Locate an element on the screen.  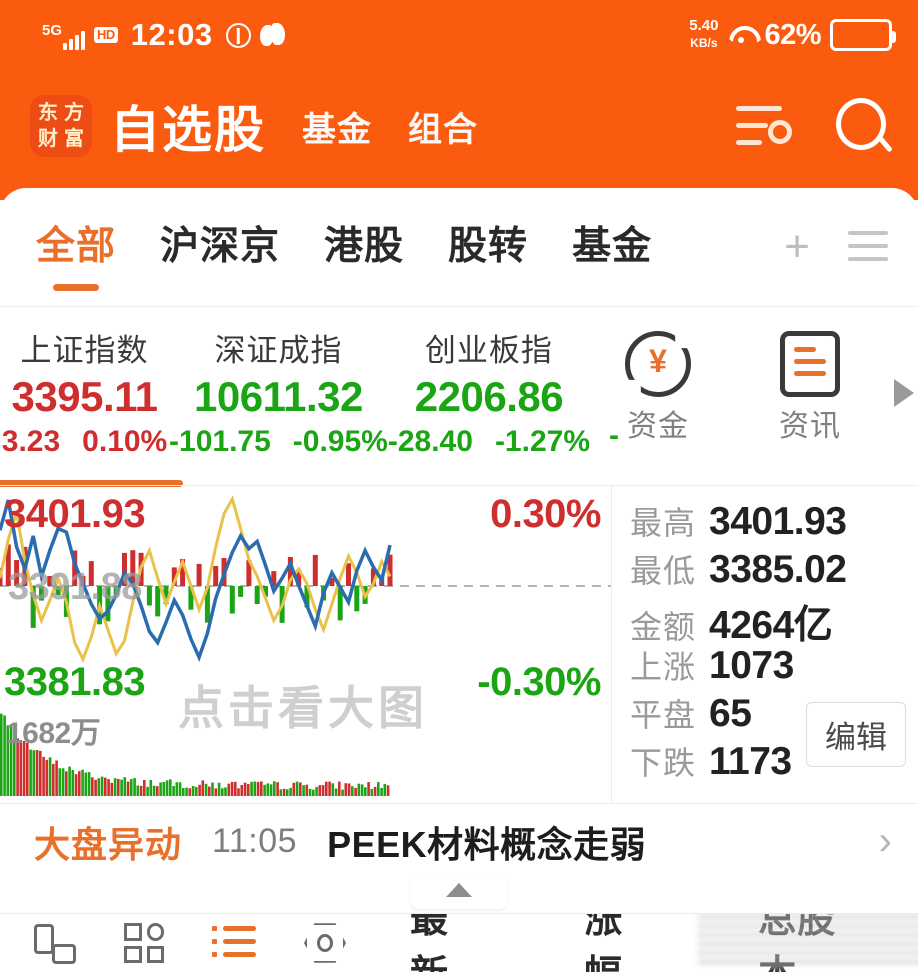
chart-watermark: 点击看大图 is located at coordinates (303, 708).